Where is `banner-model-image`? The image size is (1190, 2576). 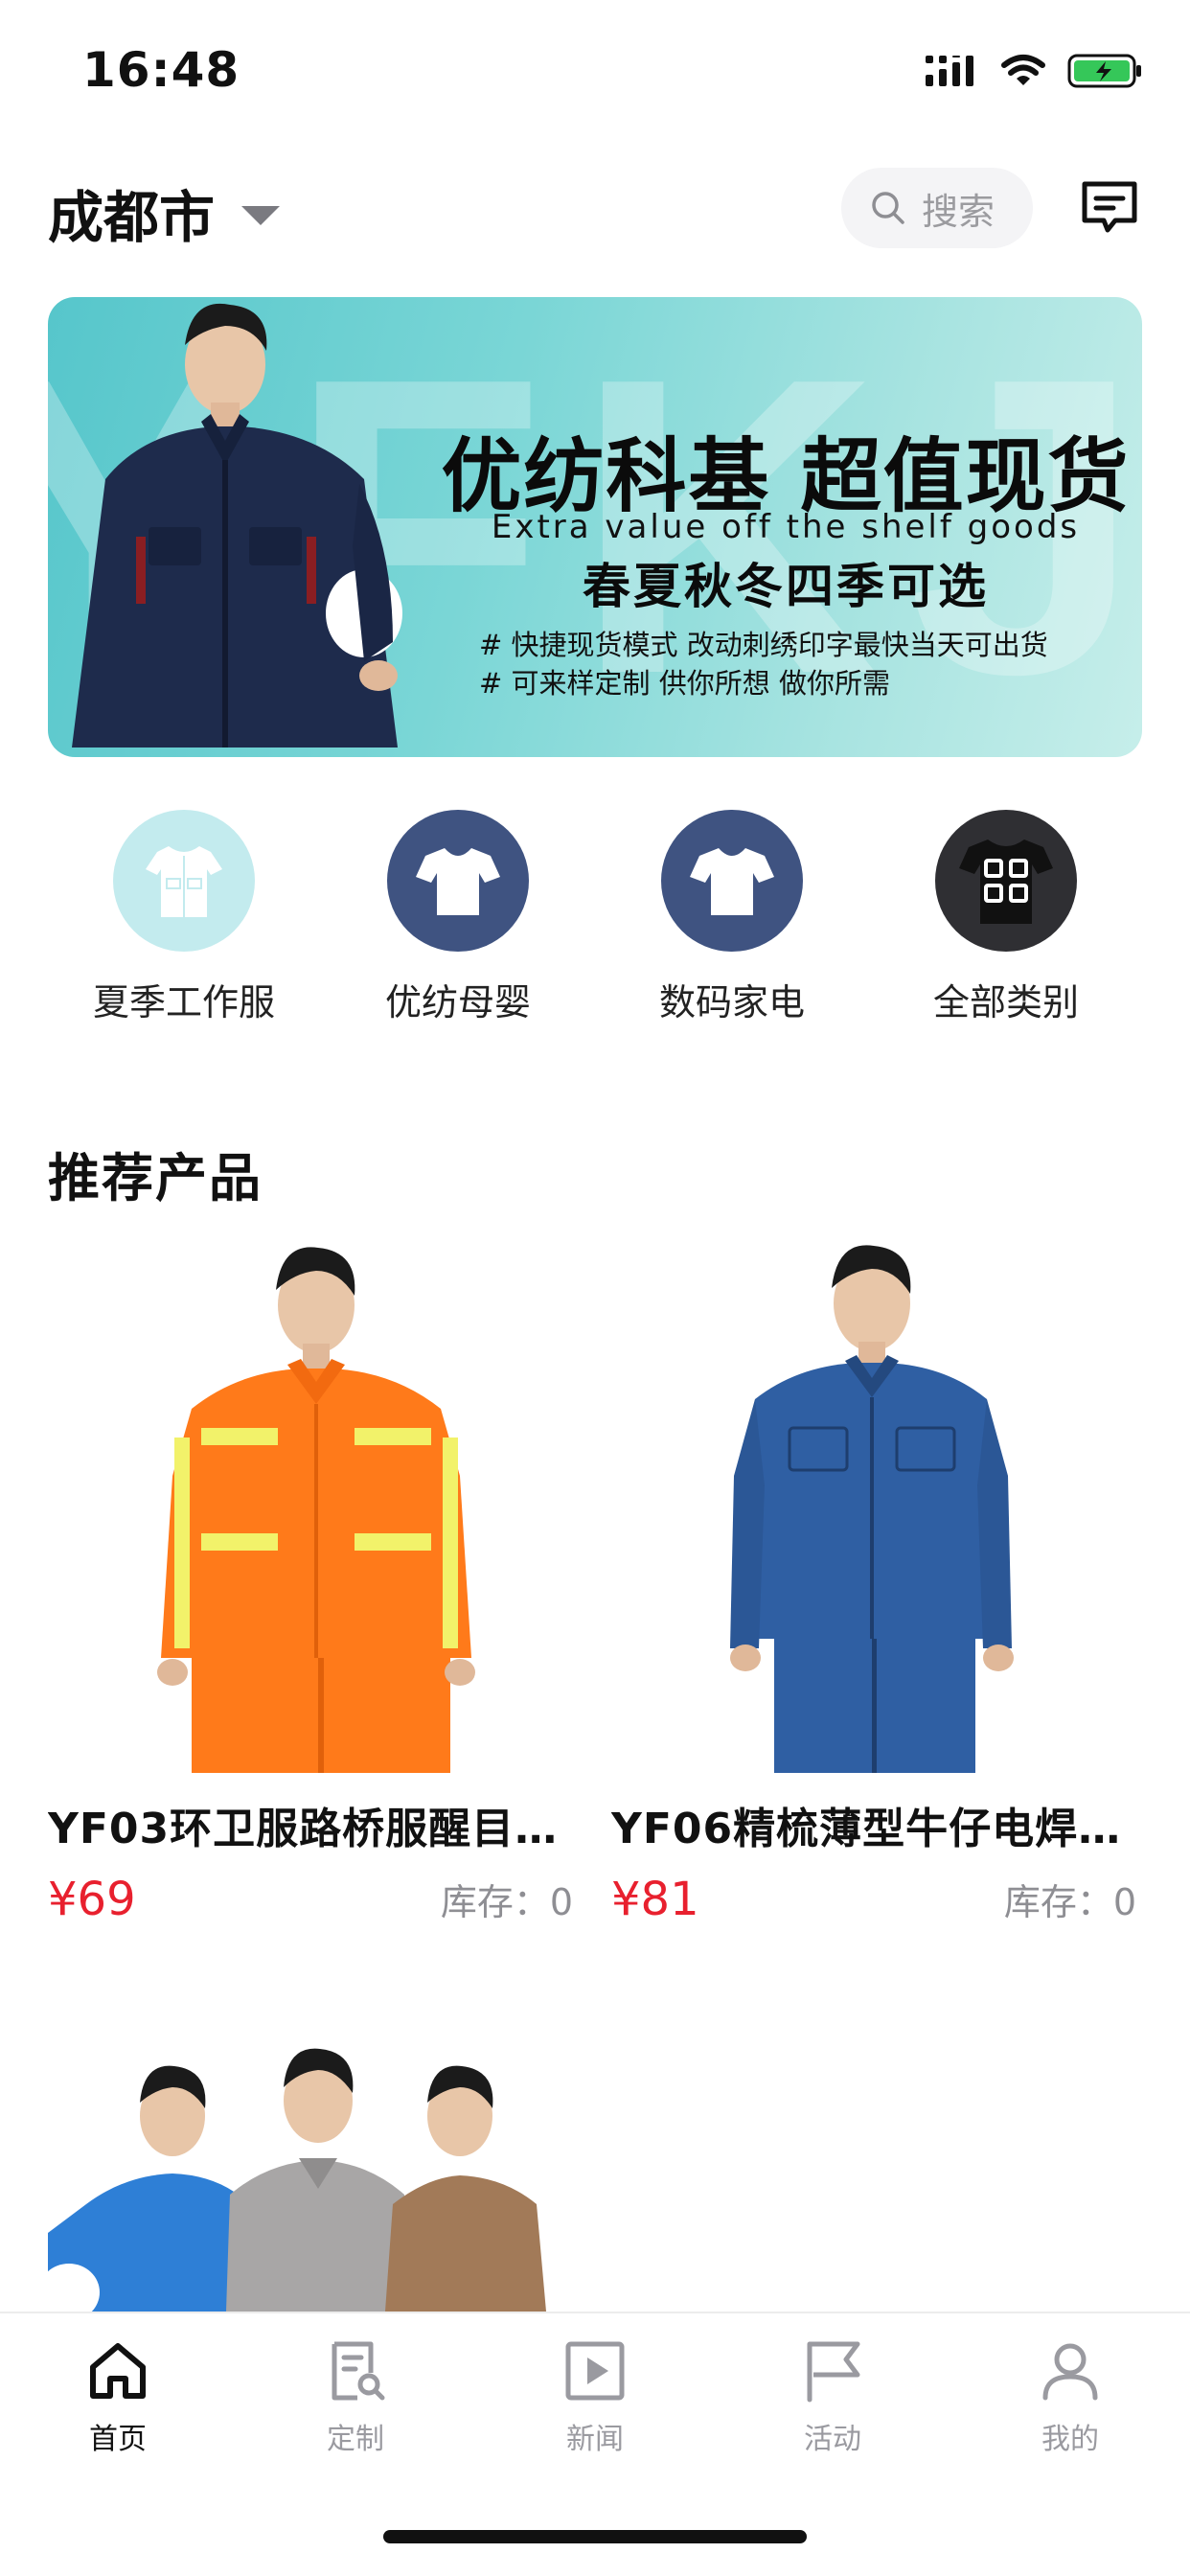
banner-model-image is located at coordinates (237, 525).